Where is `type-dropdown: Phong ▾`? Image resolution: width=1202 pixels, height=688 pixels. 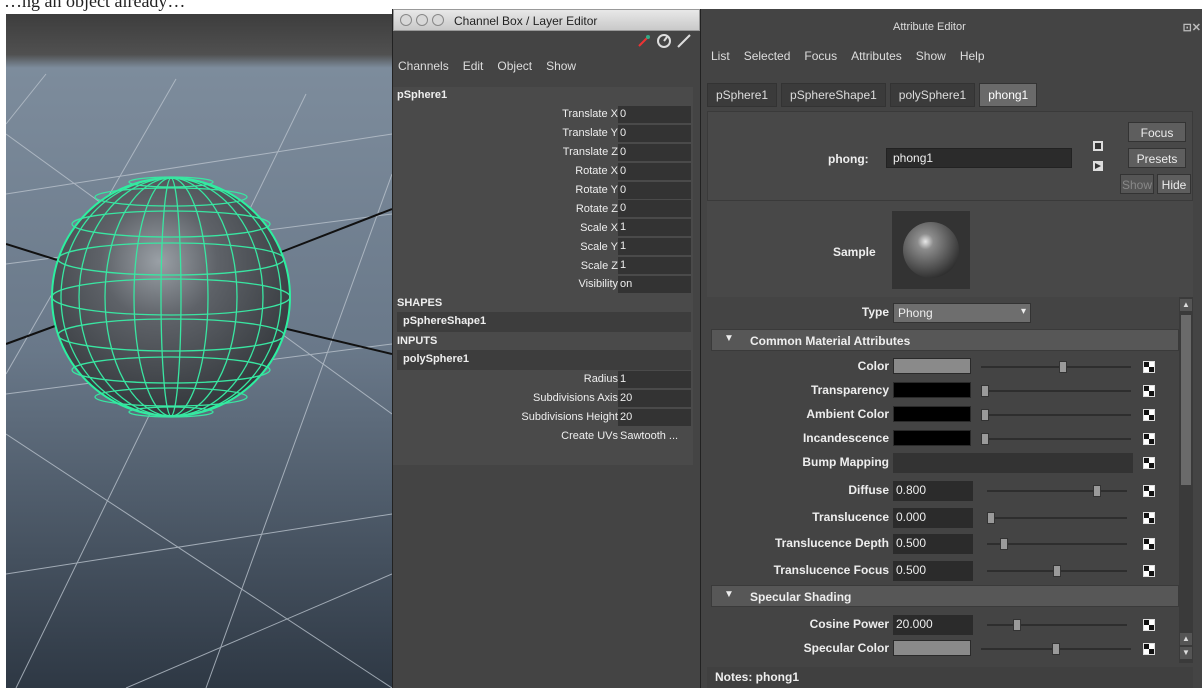 type-dropdown: Phong ▾ is located at coordinates (962, 313).